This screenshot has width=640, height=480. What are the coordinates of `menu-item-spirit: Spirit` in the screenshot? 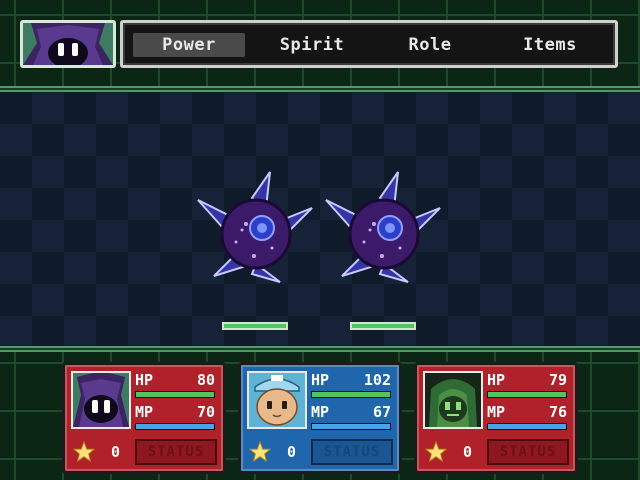 It's located at (312, 45).